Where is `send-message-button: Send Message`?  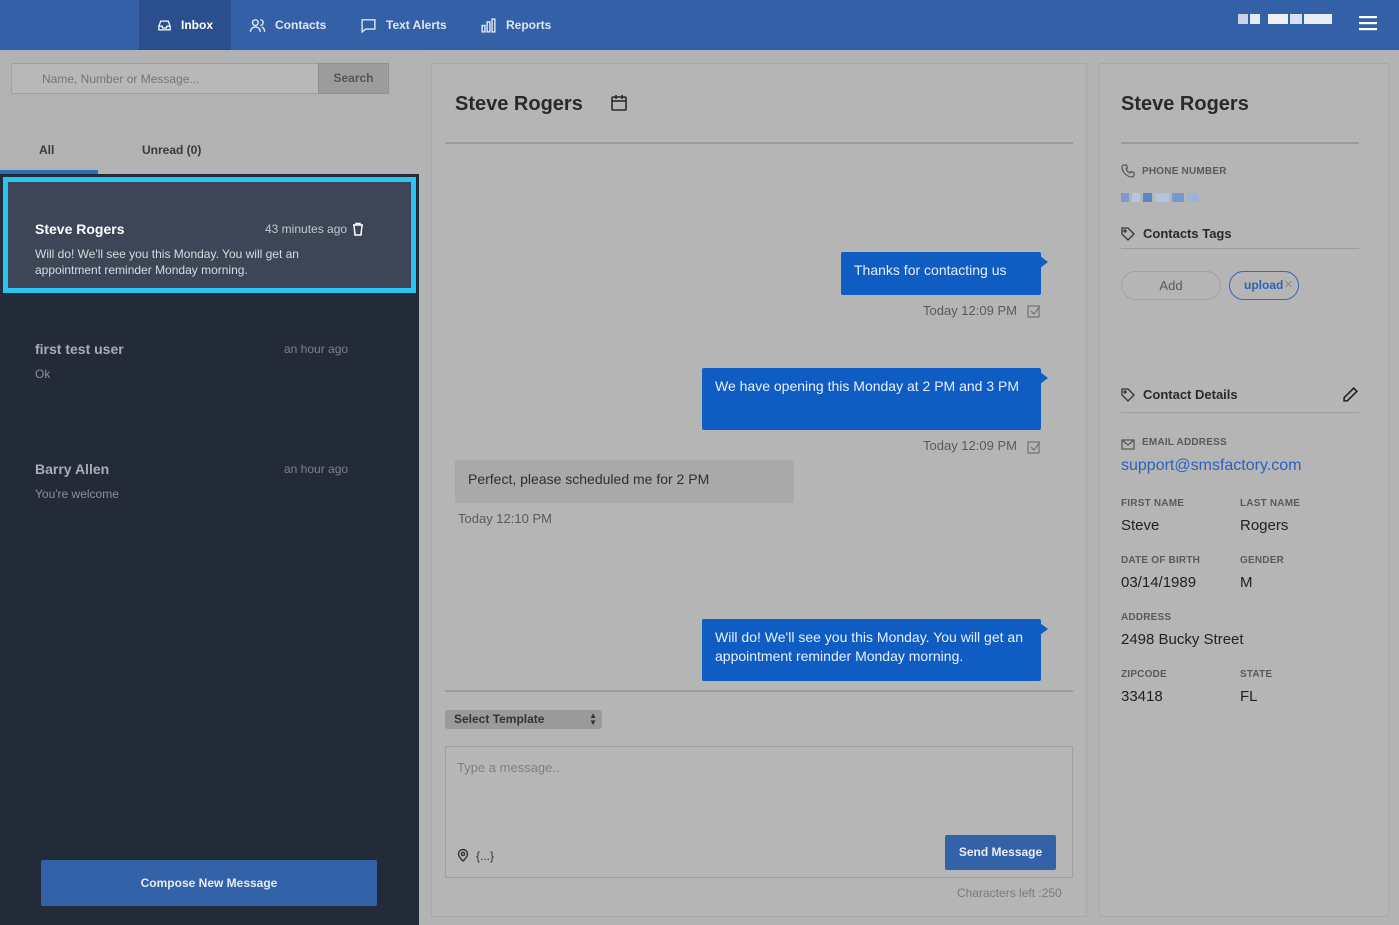 send-message-button: Send Message is located at coordinates (1000, 852).